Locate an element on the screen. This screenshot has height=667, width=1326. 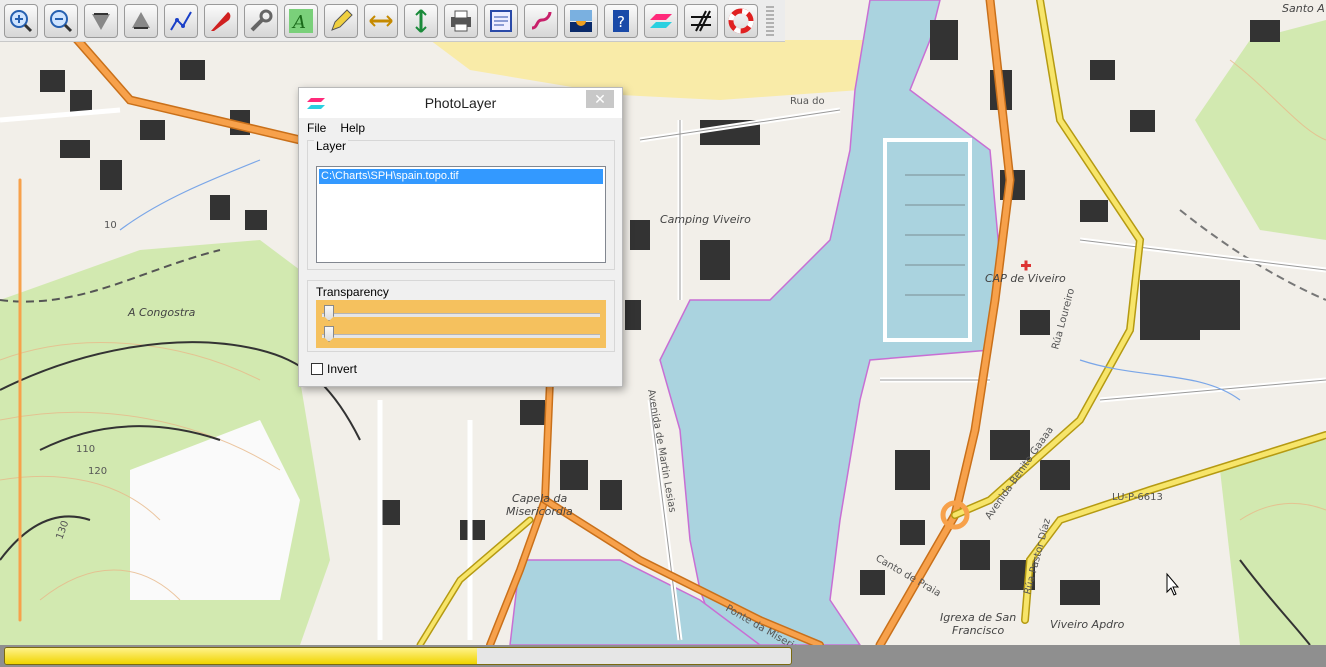
track-button is located at coordinates (541, 20).